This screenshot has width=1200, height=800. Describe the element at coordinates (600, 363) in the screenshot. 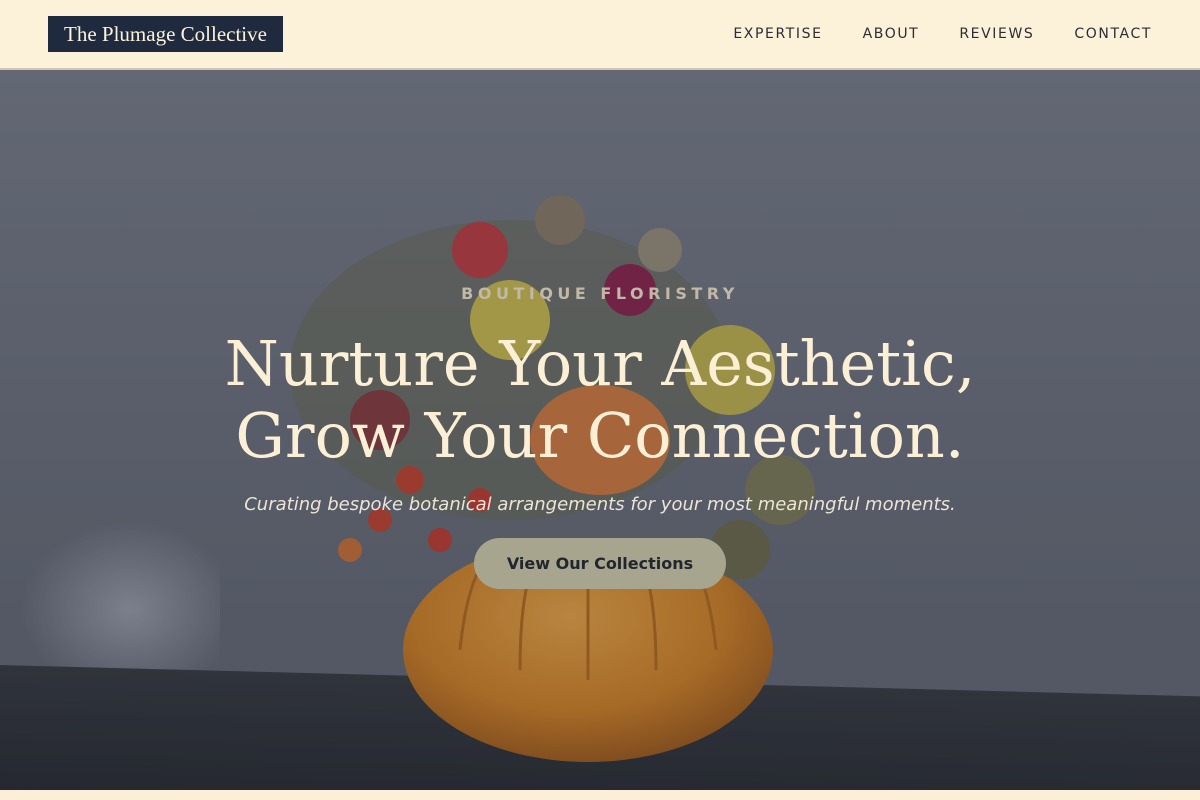

I see `hero-headline-line-1: Nurture Your Aesthetic,` at that location.